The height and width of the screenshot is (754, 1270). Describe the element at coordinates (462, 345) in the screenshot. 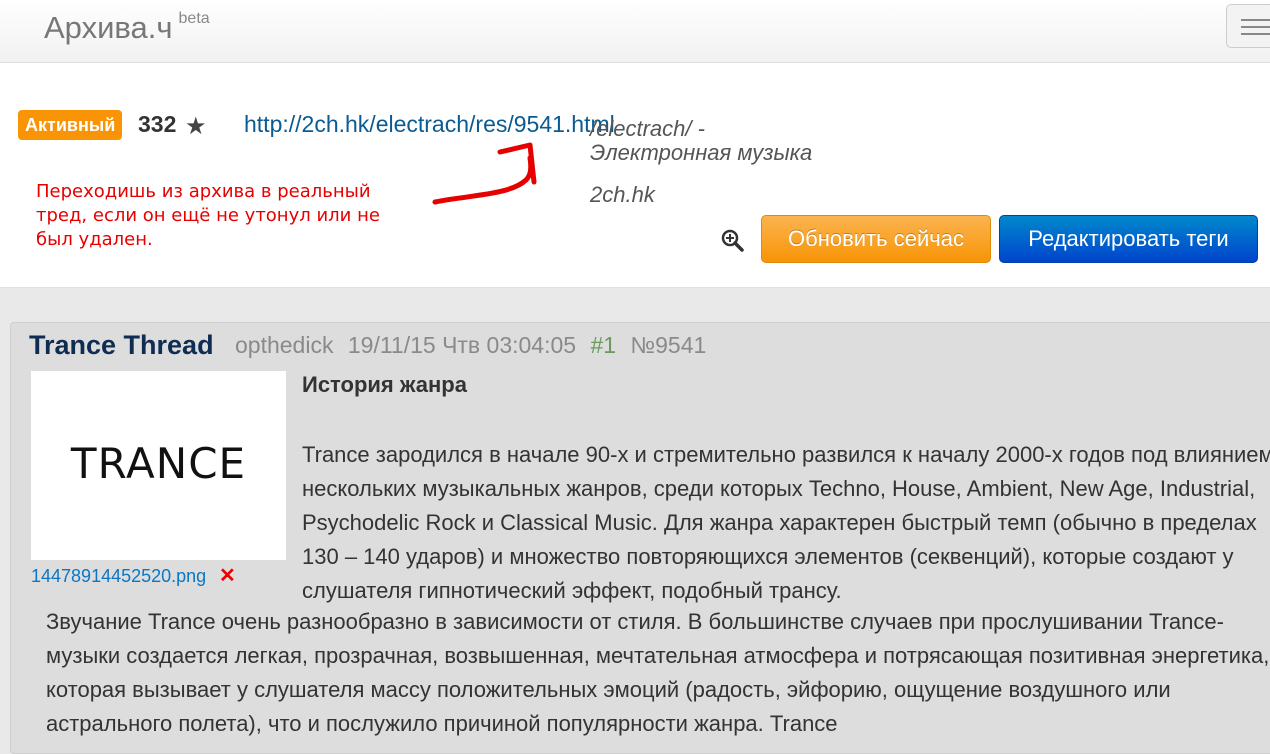

I see `post-datetime: 19/11/15 Чтв 03:04:05` at that location.